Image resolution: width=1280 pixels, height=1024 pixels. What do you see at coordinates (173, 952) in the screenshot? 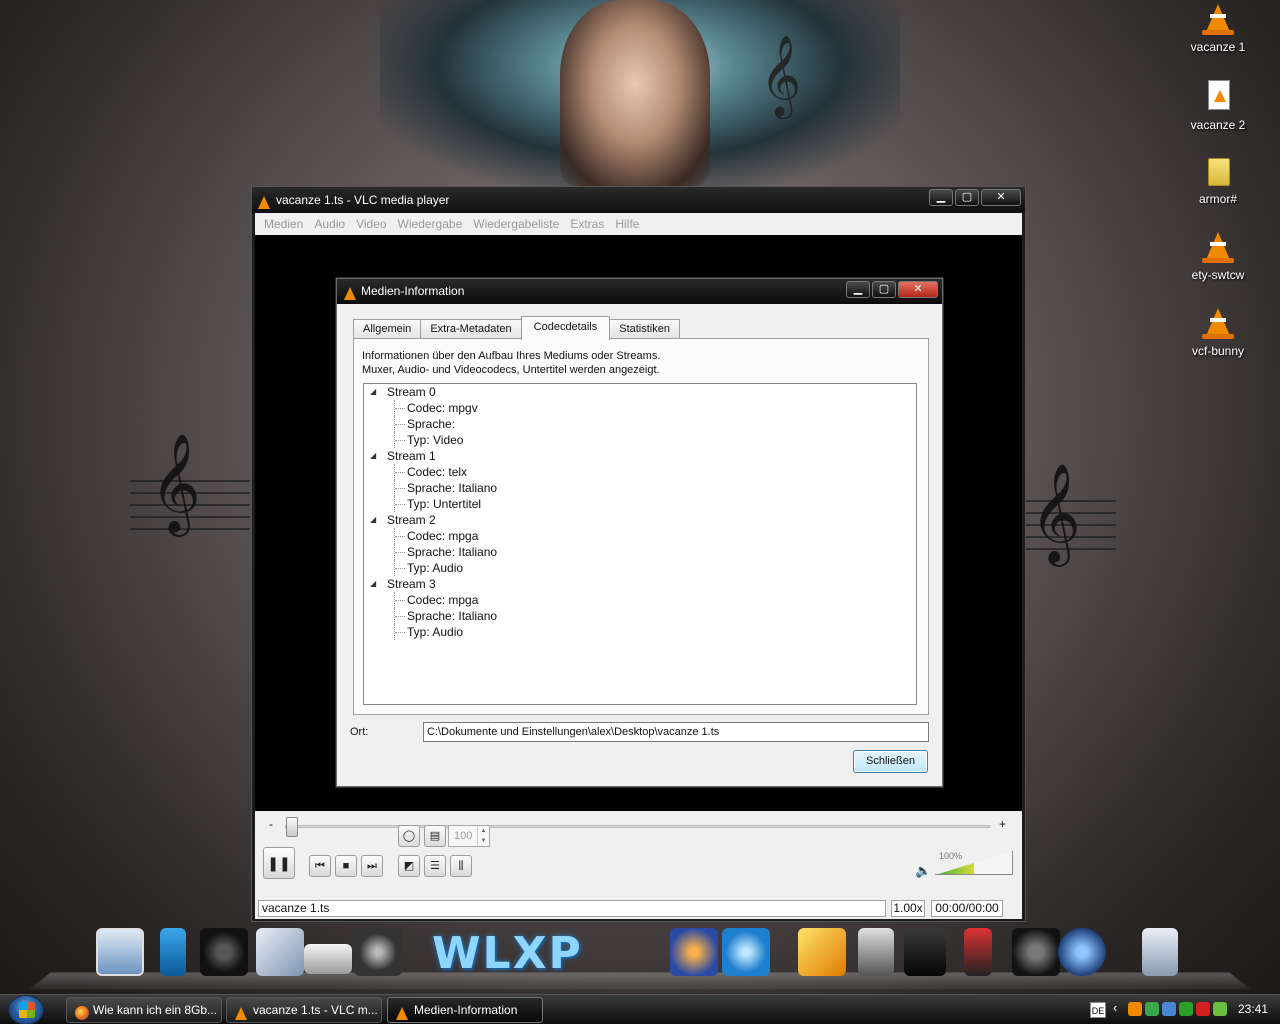
I see `ipod-icon` at bounding box center [173, 952].